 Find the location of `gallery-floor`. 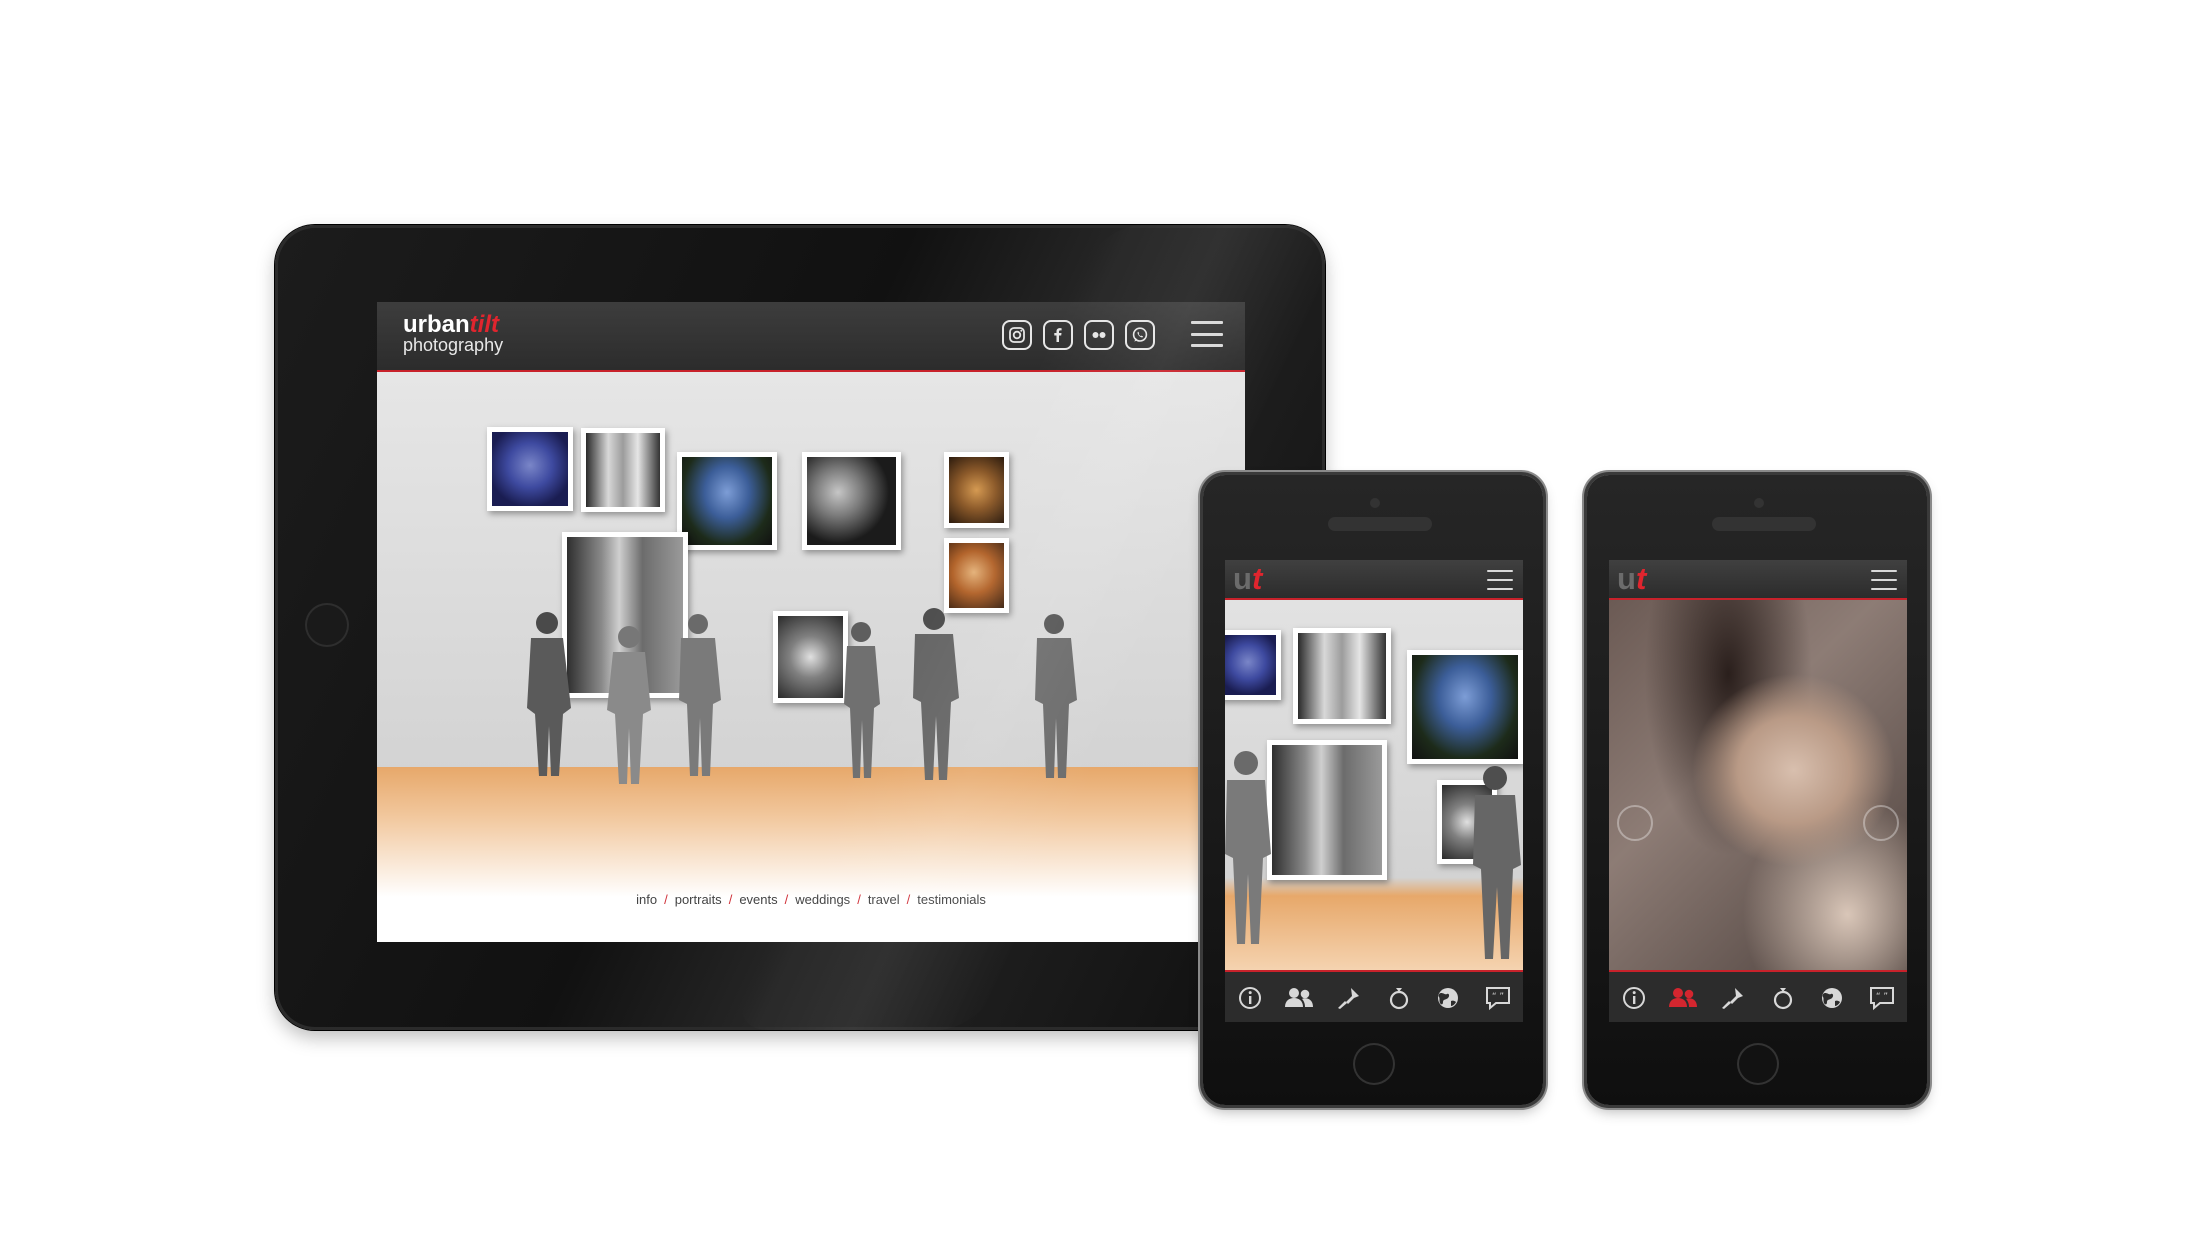

gallery-floor is located at coordinates (811, 832).